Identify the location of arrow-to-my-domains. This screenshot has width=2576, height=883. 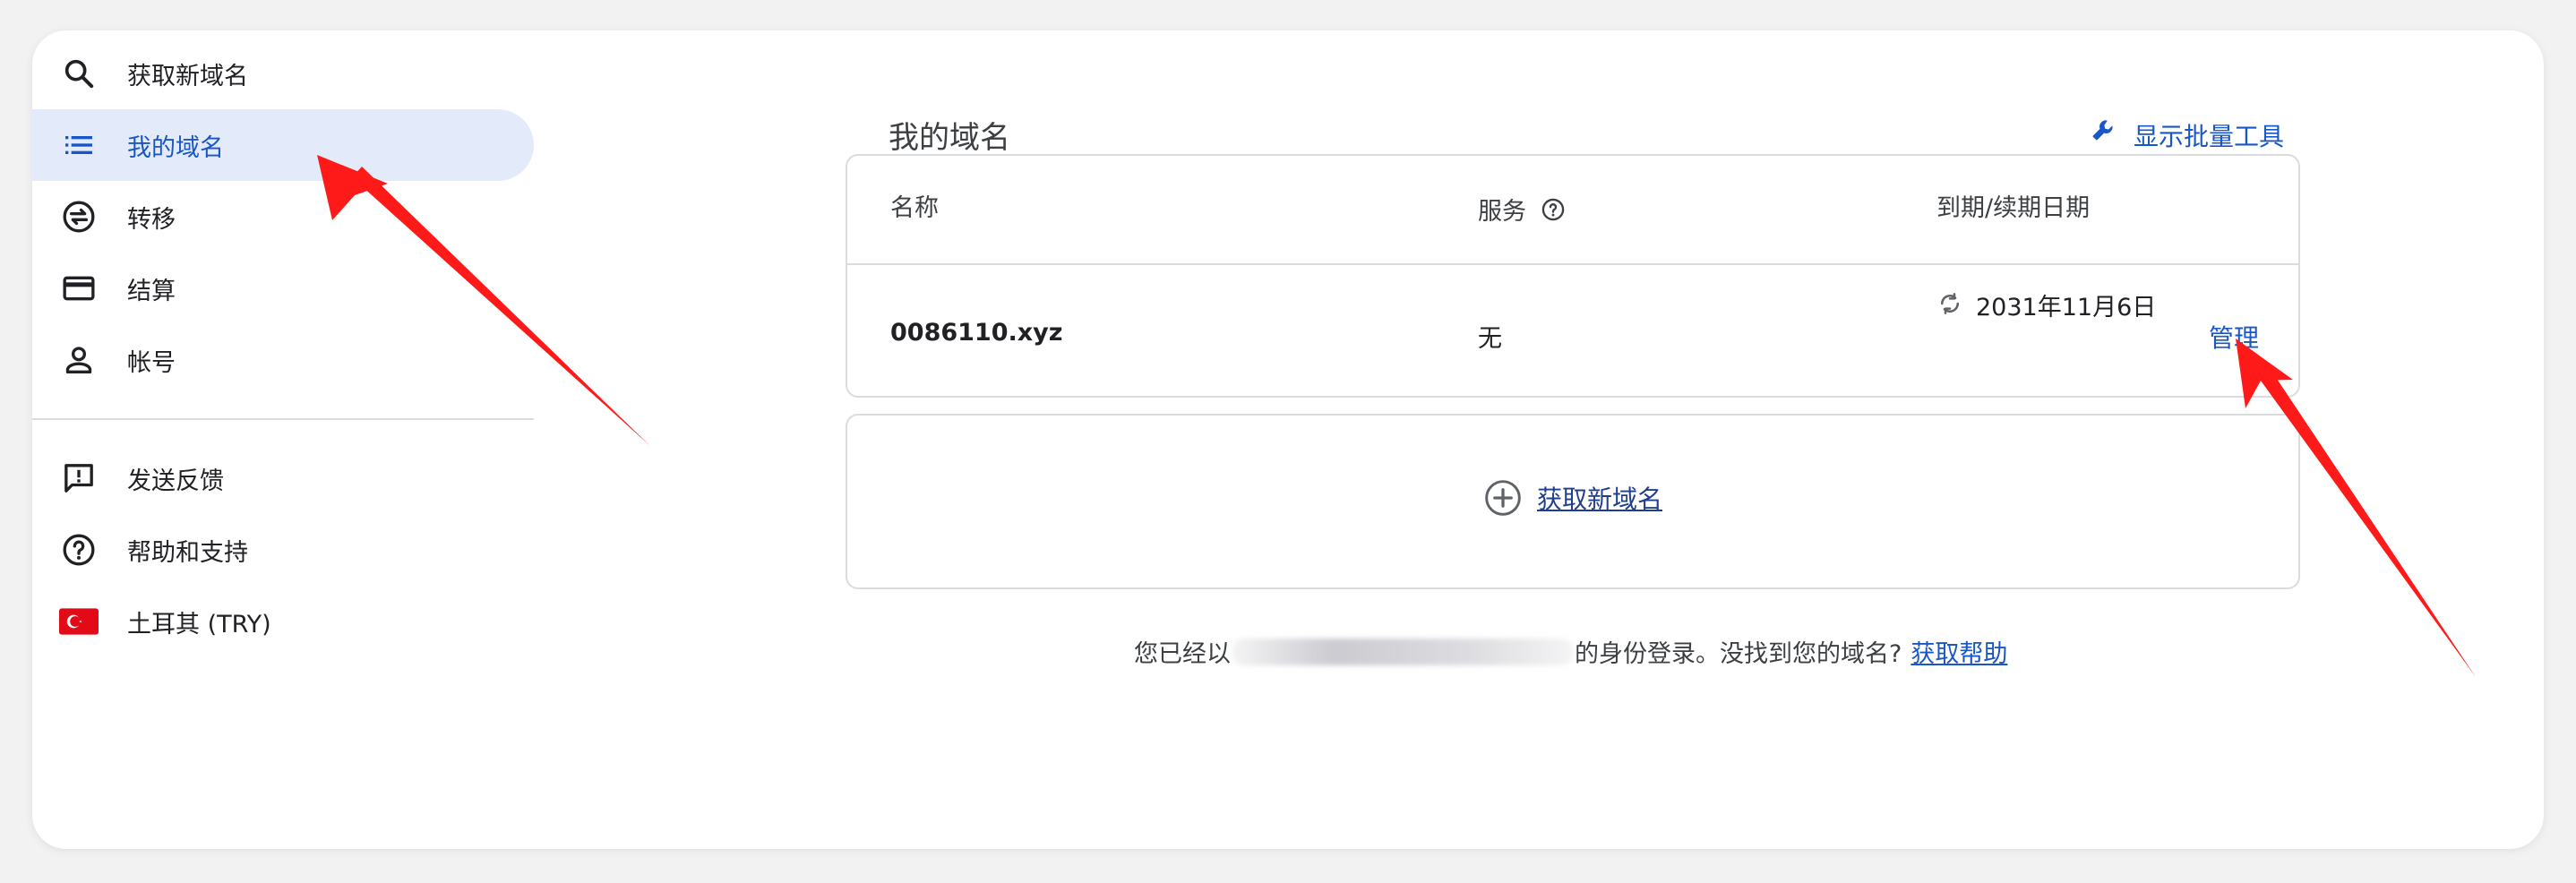
(483, 300).